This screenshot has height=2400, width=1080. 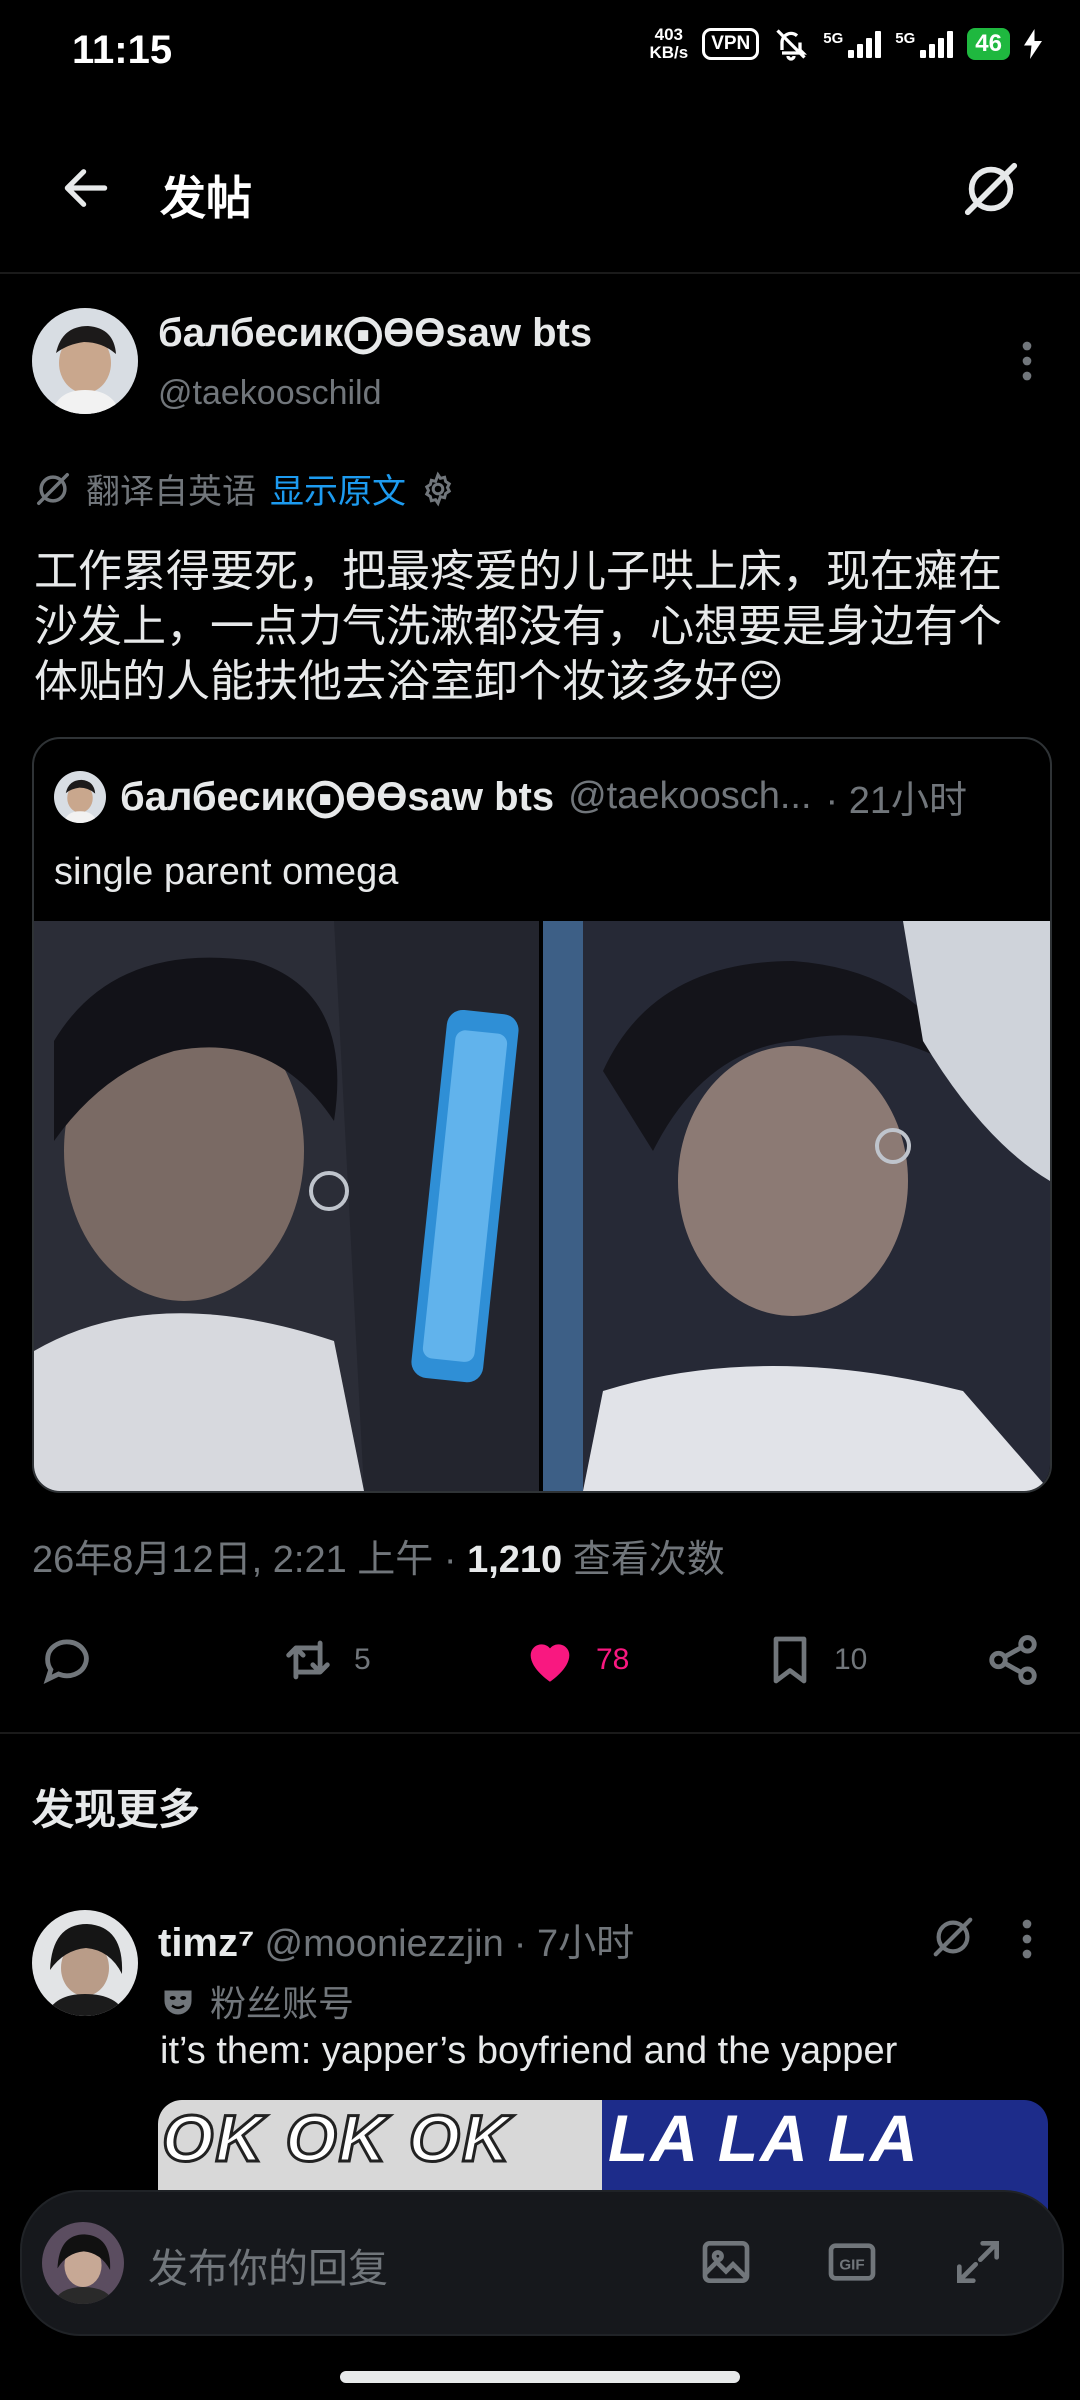 I want to click on grok-translate-icon, so click(x=53, y=488).